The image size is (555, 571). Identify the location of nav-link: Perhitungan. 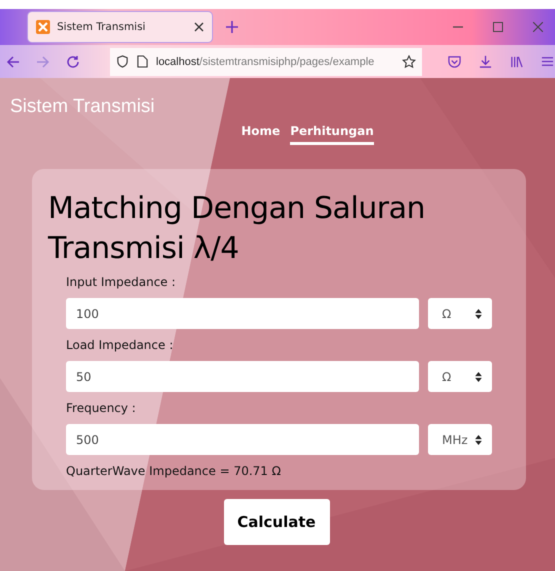
(332, 134).